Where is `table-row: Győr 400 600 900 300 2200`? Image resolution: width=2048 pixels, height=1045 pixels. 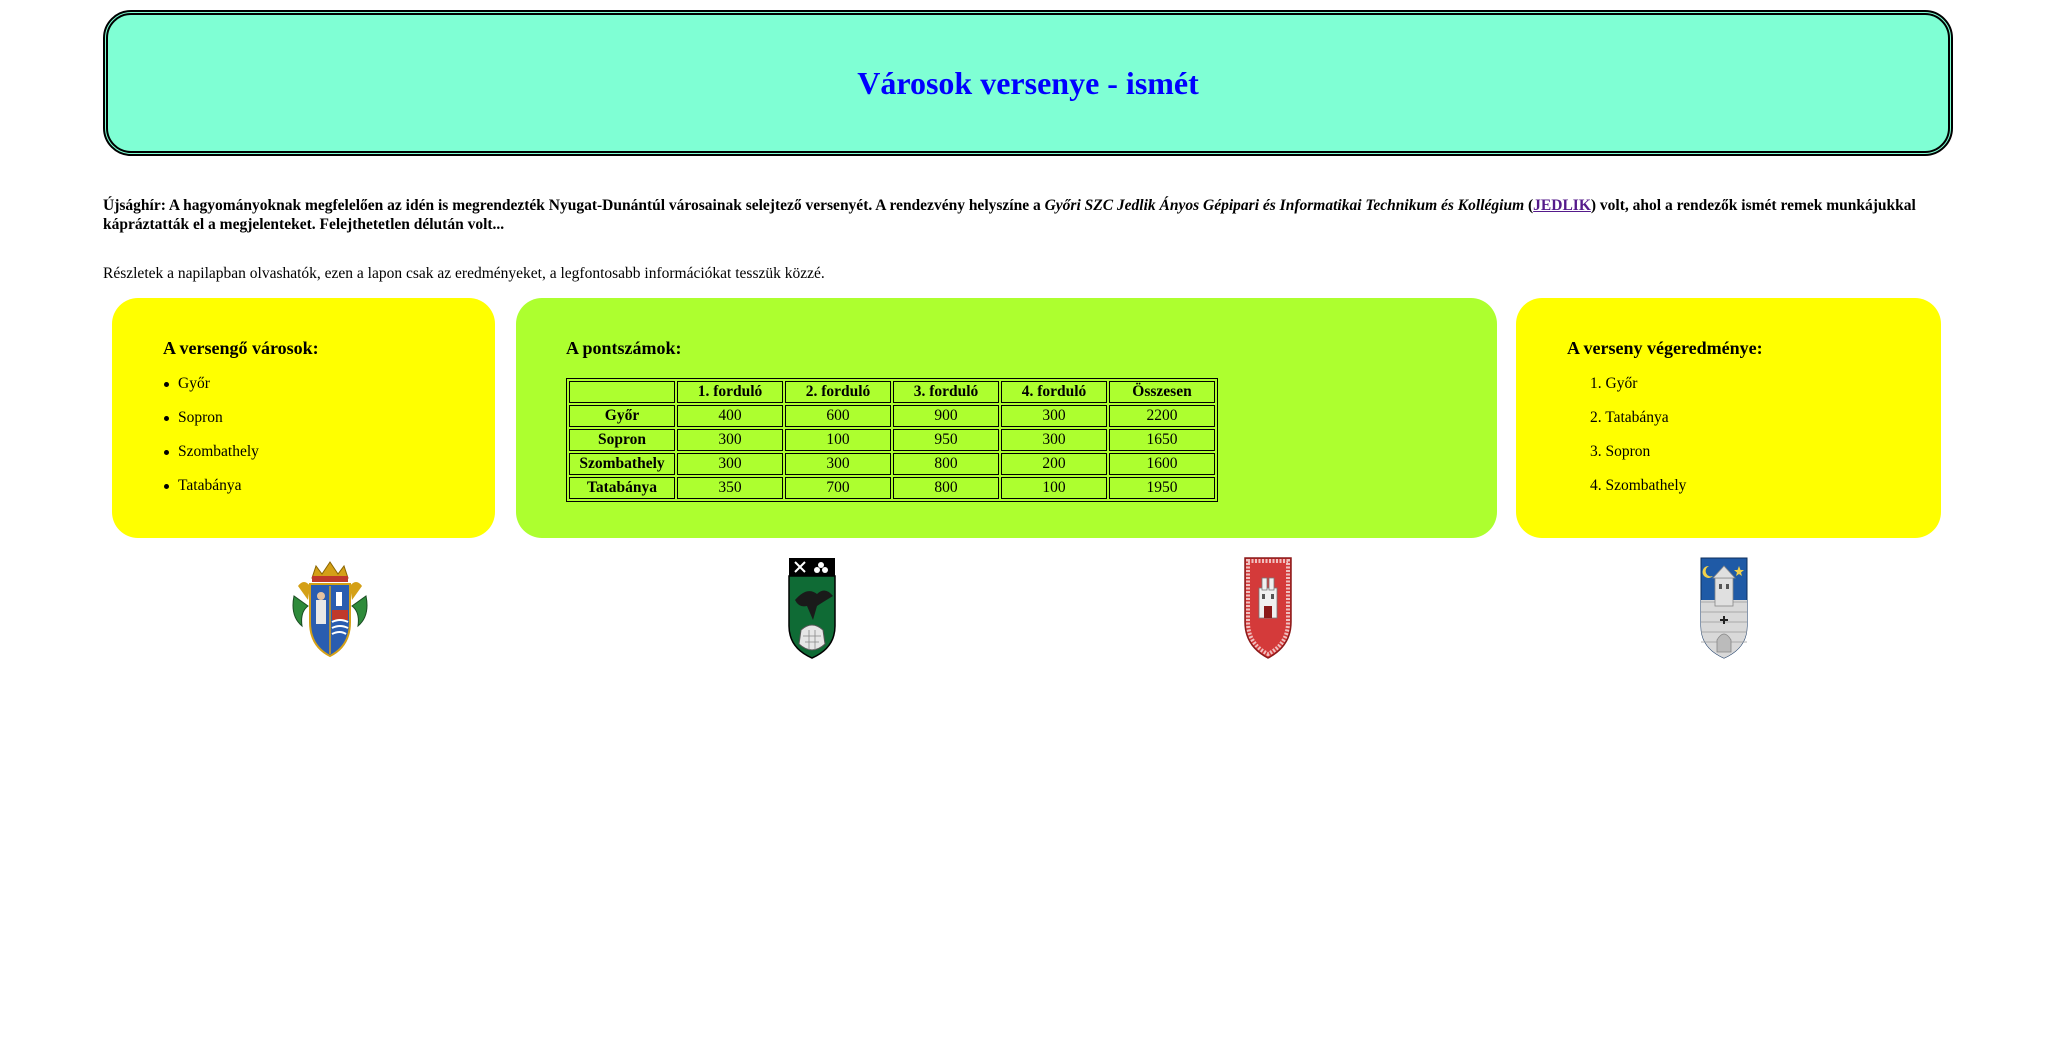
table-row: Győr 400 600 900 300 2200 is located at coordinates (892, 416).